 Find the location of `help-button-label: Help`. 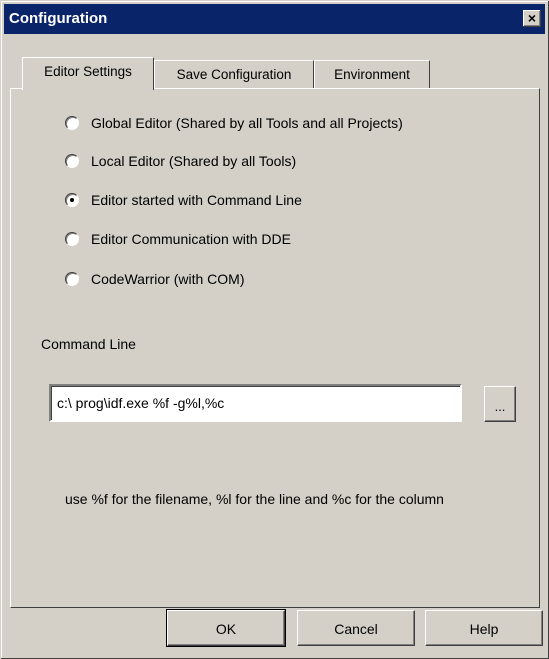

help-button-label: Help is located at coordinates (484, 629).